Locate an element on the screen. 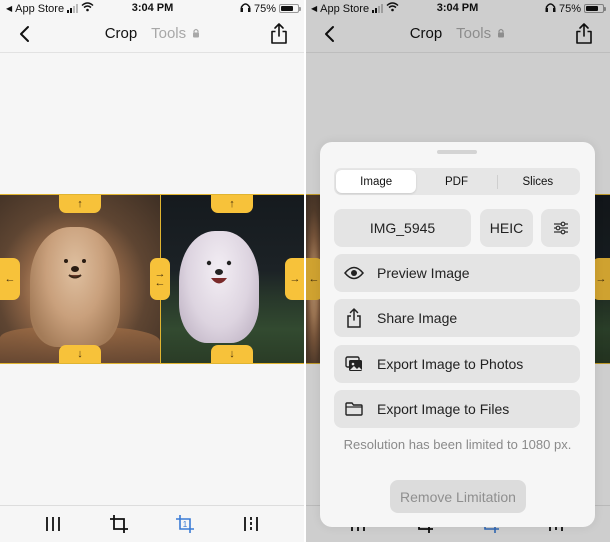 The height and width of the screenshot is (542, 610). screen-divider is located at coordinates (305, 271).